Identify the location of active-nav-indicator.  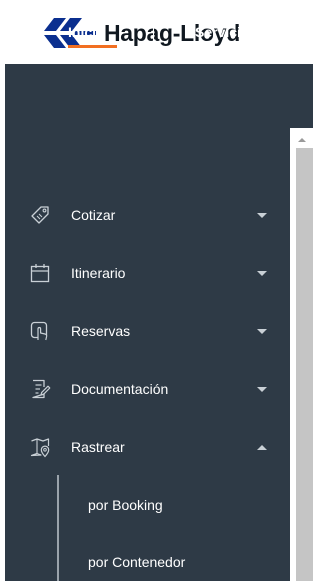
(92, 46).